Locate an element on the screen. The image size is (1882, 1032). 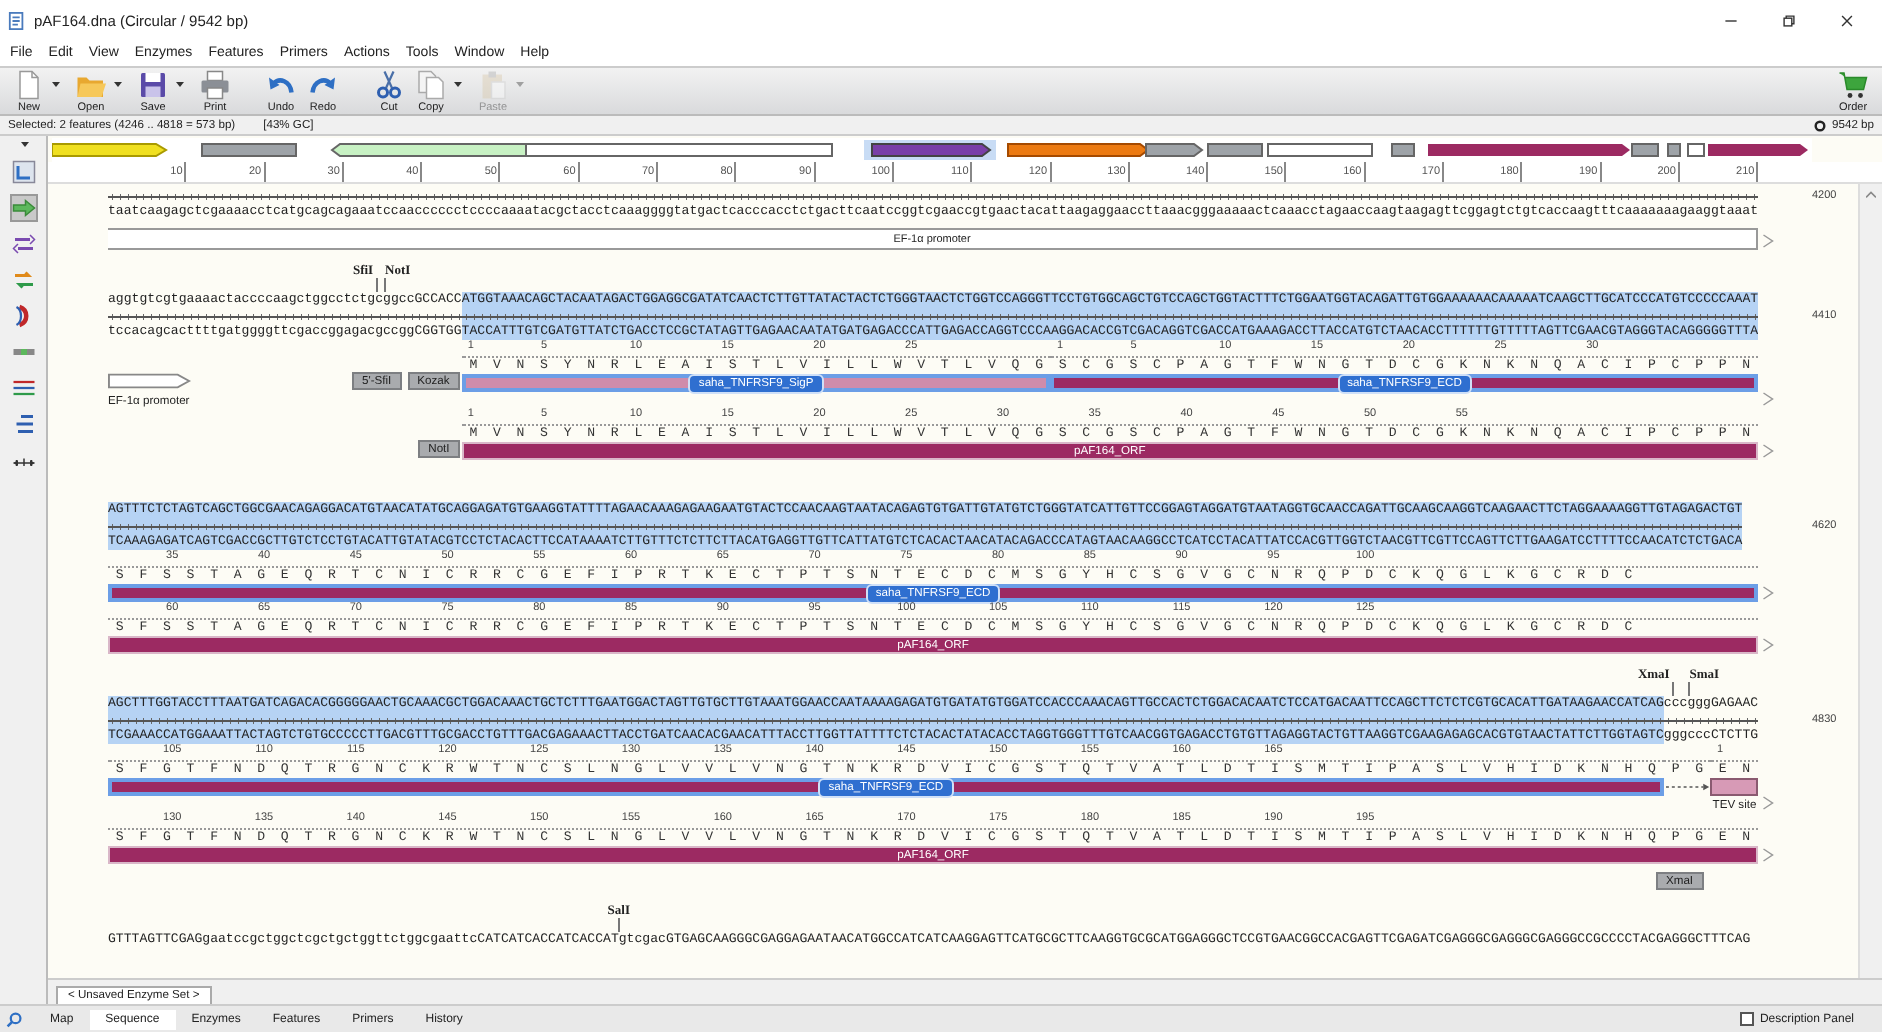
double-arrow-icon is located at coordinates (24, 244).